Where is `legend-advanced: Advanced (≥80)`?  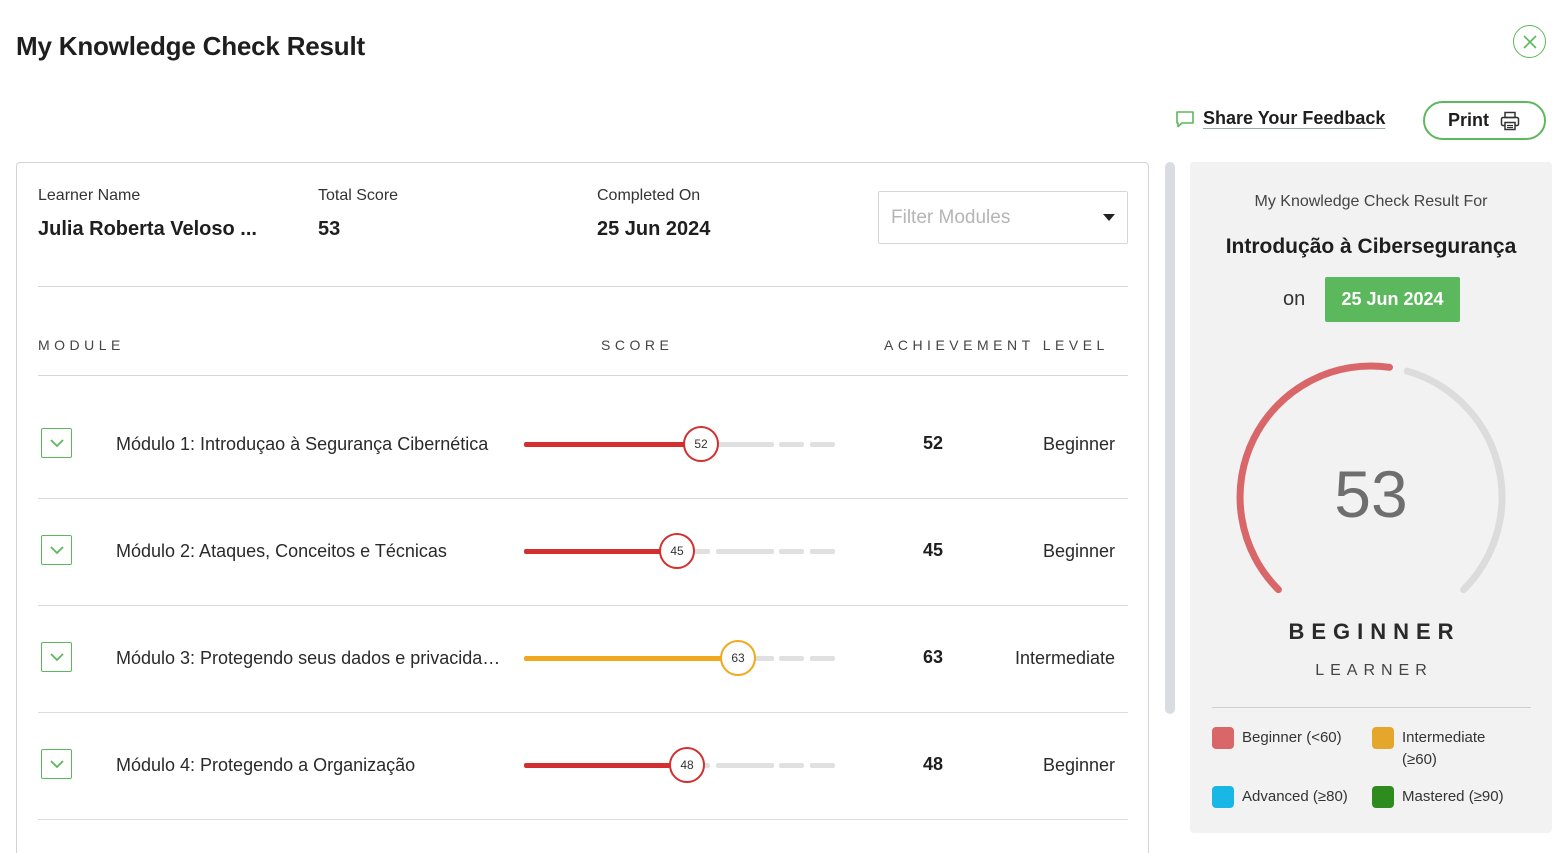
legend-advanced: Advanced (≥80) is located at coordinates (1280, 797).